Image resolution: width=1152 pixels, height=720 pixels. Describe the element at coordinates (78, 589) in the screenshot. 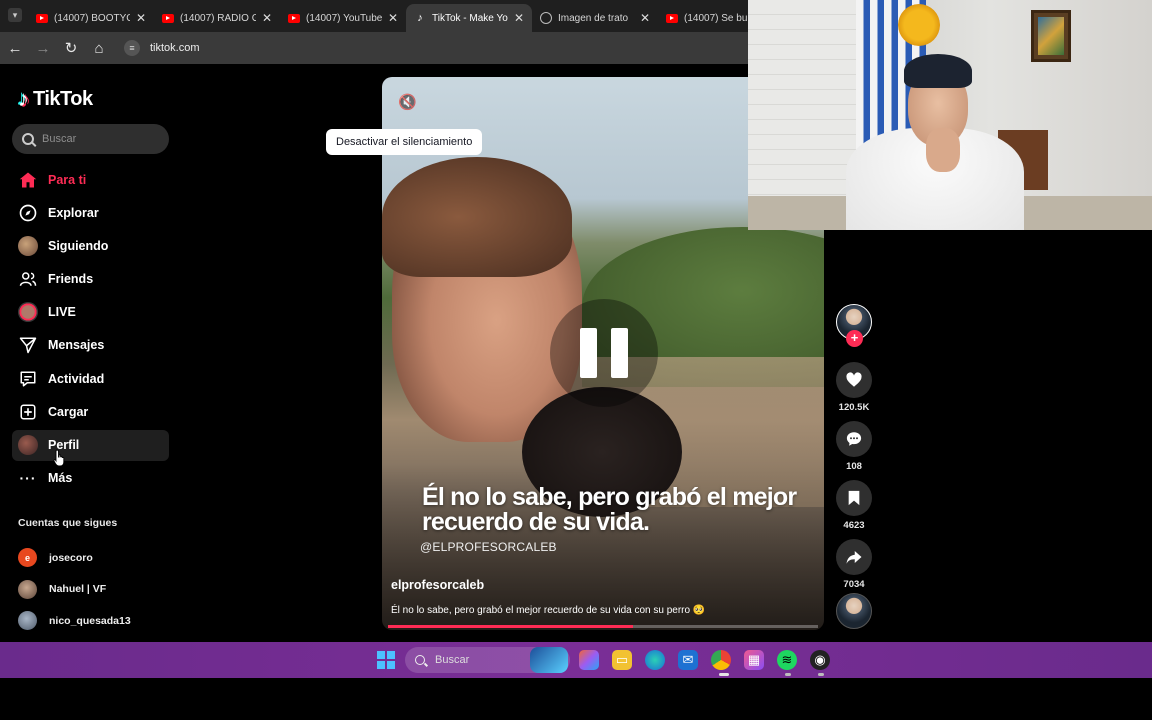

I see `account-name: Nahuel | VF` at that location.